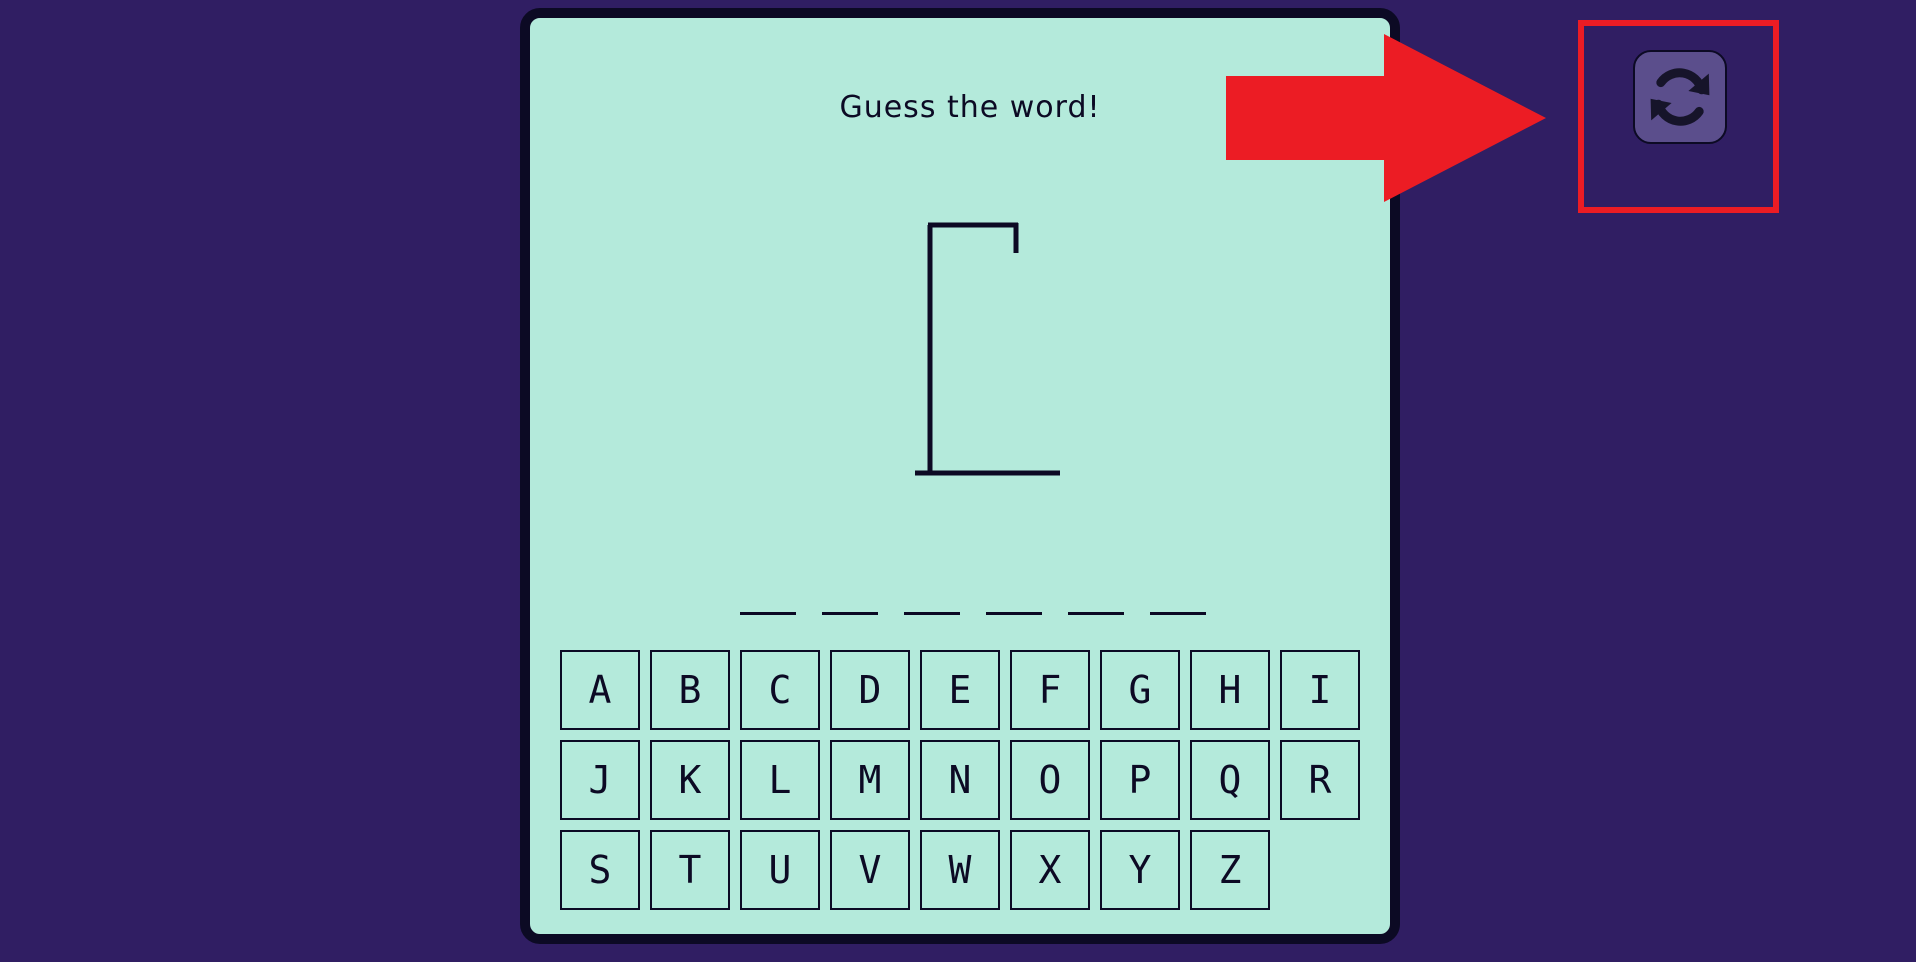 This screenshot has height=962, width=1916. I want to click on reset-game-button, so click(1680, 97).